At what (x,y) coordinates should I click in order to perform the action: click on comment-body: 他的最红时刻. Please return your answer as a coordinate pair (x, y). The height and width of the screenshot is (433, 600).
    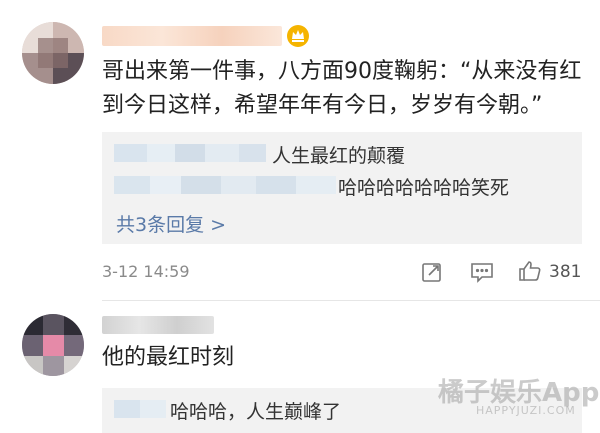
    Looking at the image, I should click on (168, 357).